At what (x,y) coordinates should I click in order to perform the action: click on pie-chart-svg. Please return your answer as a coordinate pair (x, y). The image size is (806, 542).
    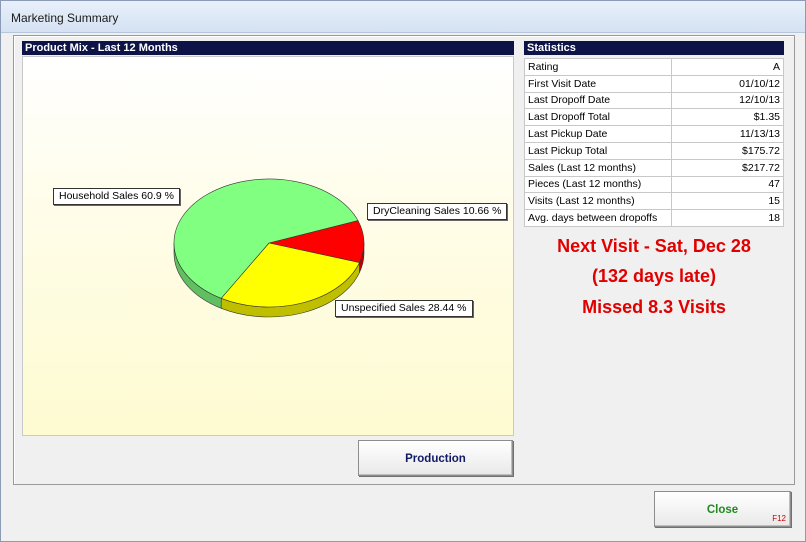
    Looking at the image, I should click on (269, 248).